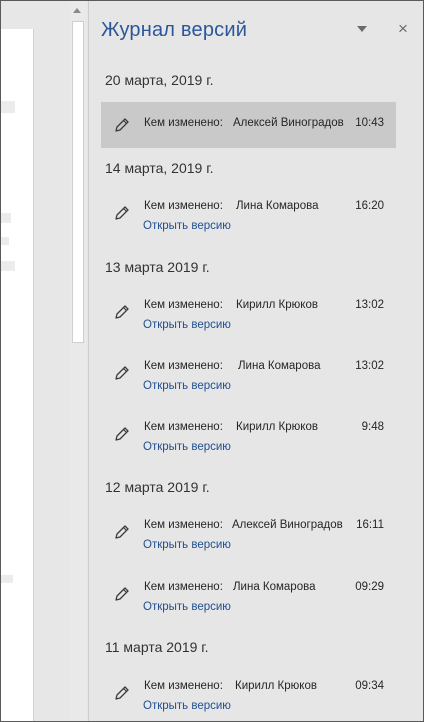  Describe the element at coordinates (78, 361) in the screenshot. I see `vertical-scrollbar` at that location.